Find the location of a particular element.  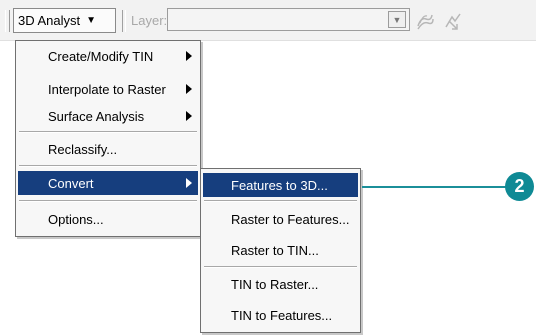

menu-item-interpolate-to-raster: Interpolate to Raster is located at coordinates (108, 89).